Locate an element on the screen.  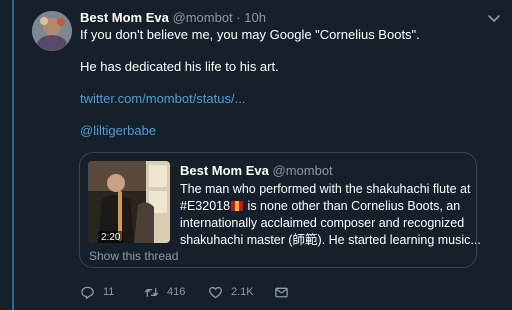
tweet-text-line: He has dedicated his life to his art. is located at coordinates (179, 66).